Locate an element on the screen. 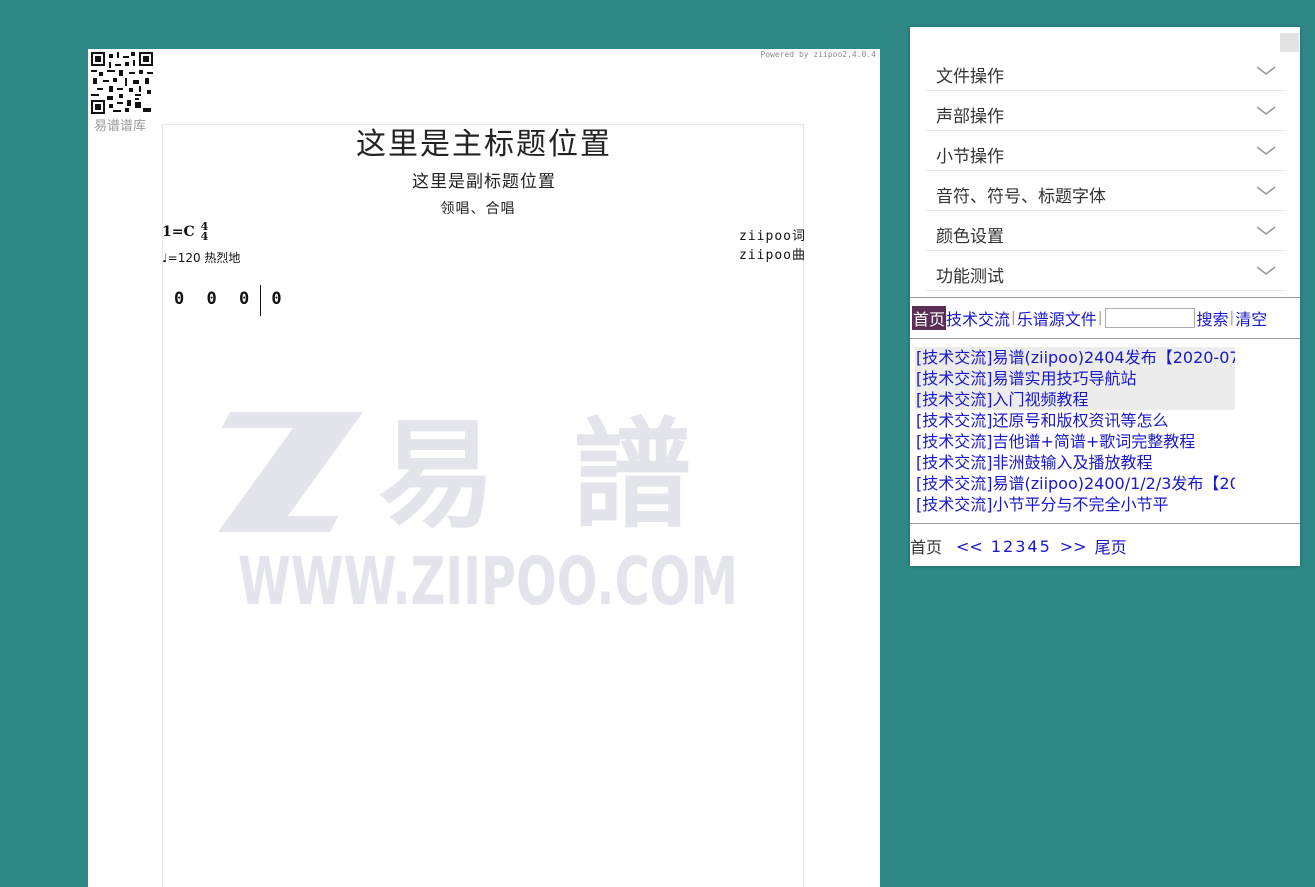  time-sig-bottom: 4 is located at coordinates (204, 236).